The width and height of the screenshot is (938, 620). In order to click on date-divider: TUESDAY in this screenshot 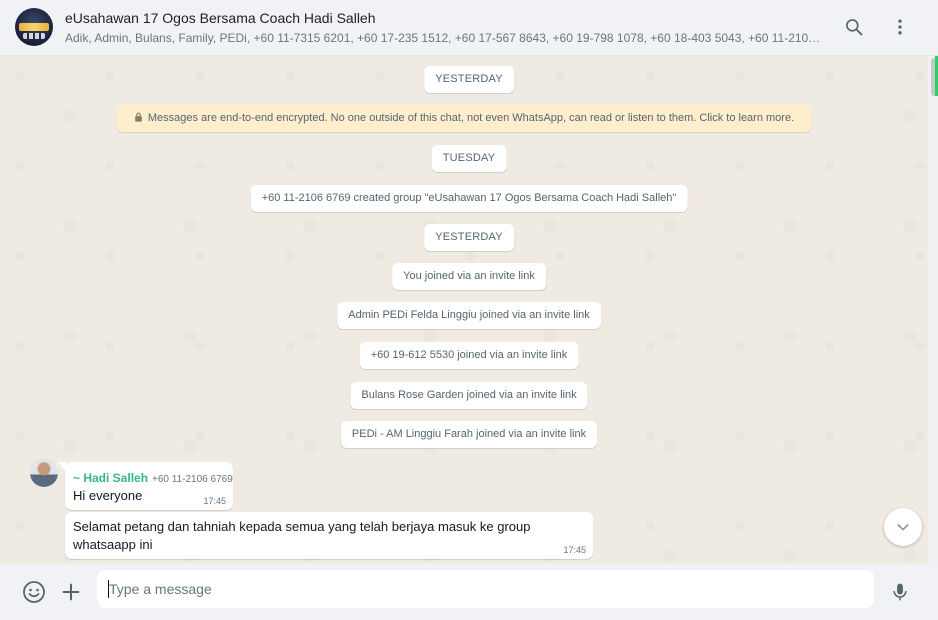, I will do `click(469, 158)`.